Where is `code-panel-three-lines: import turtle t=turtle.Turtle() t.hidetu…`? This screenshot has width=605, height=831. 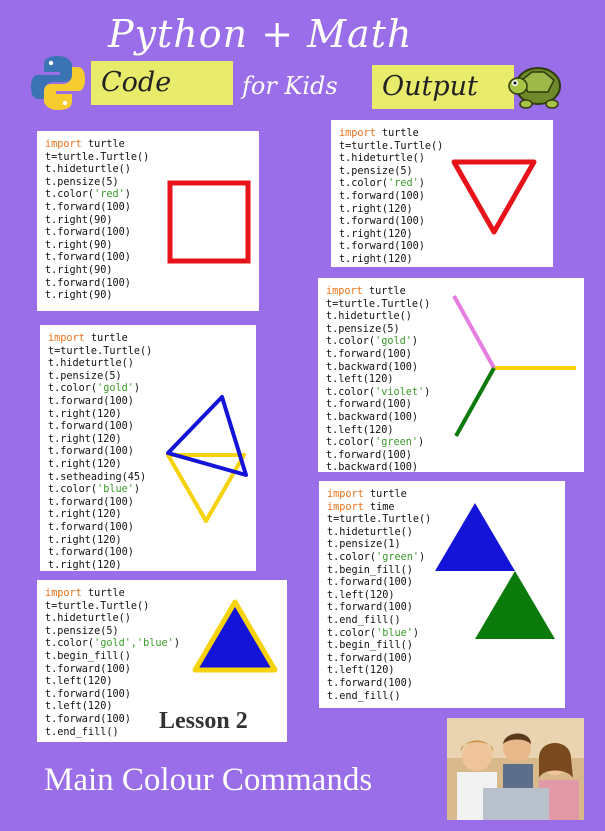 code-panel-three-lines: import turtle t=turtle.Turtle() t.hidetu… is located at coordinates (451, 376).